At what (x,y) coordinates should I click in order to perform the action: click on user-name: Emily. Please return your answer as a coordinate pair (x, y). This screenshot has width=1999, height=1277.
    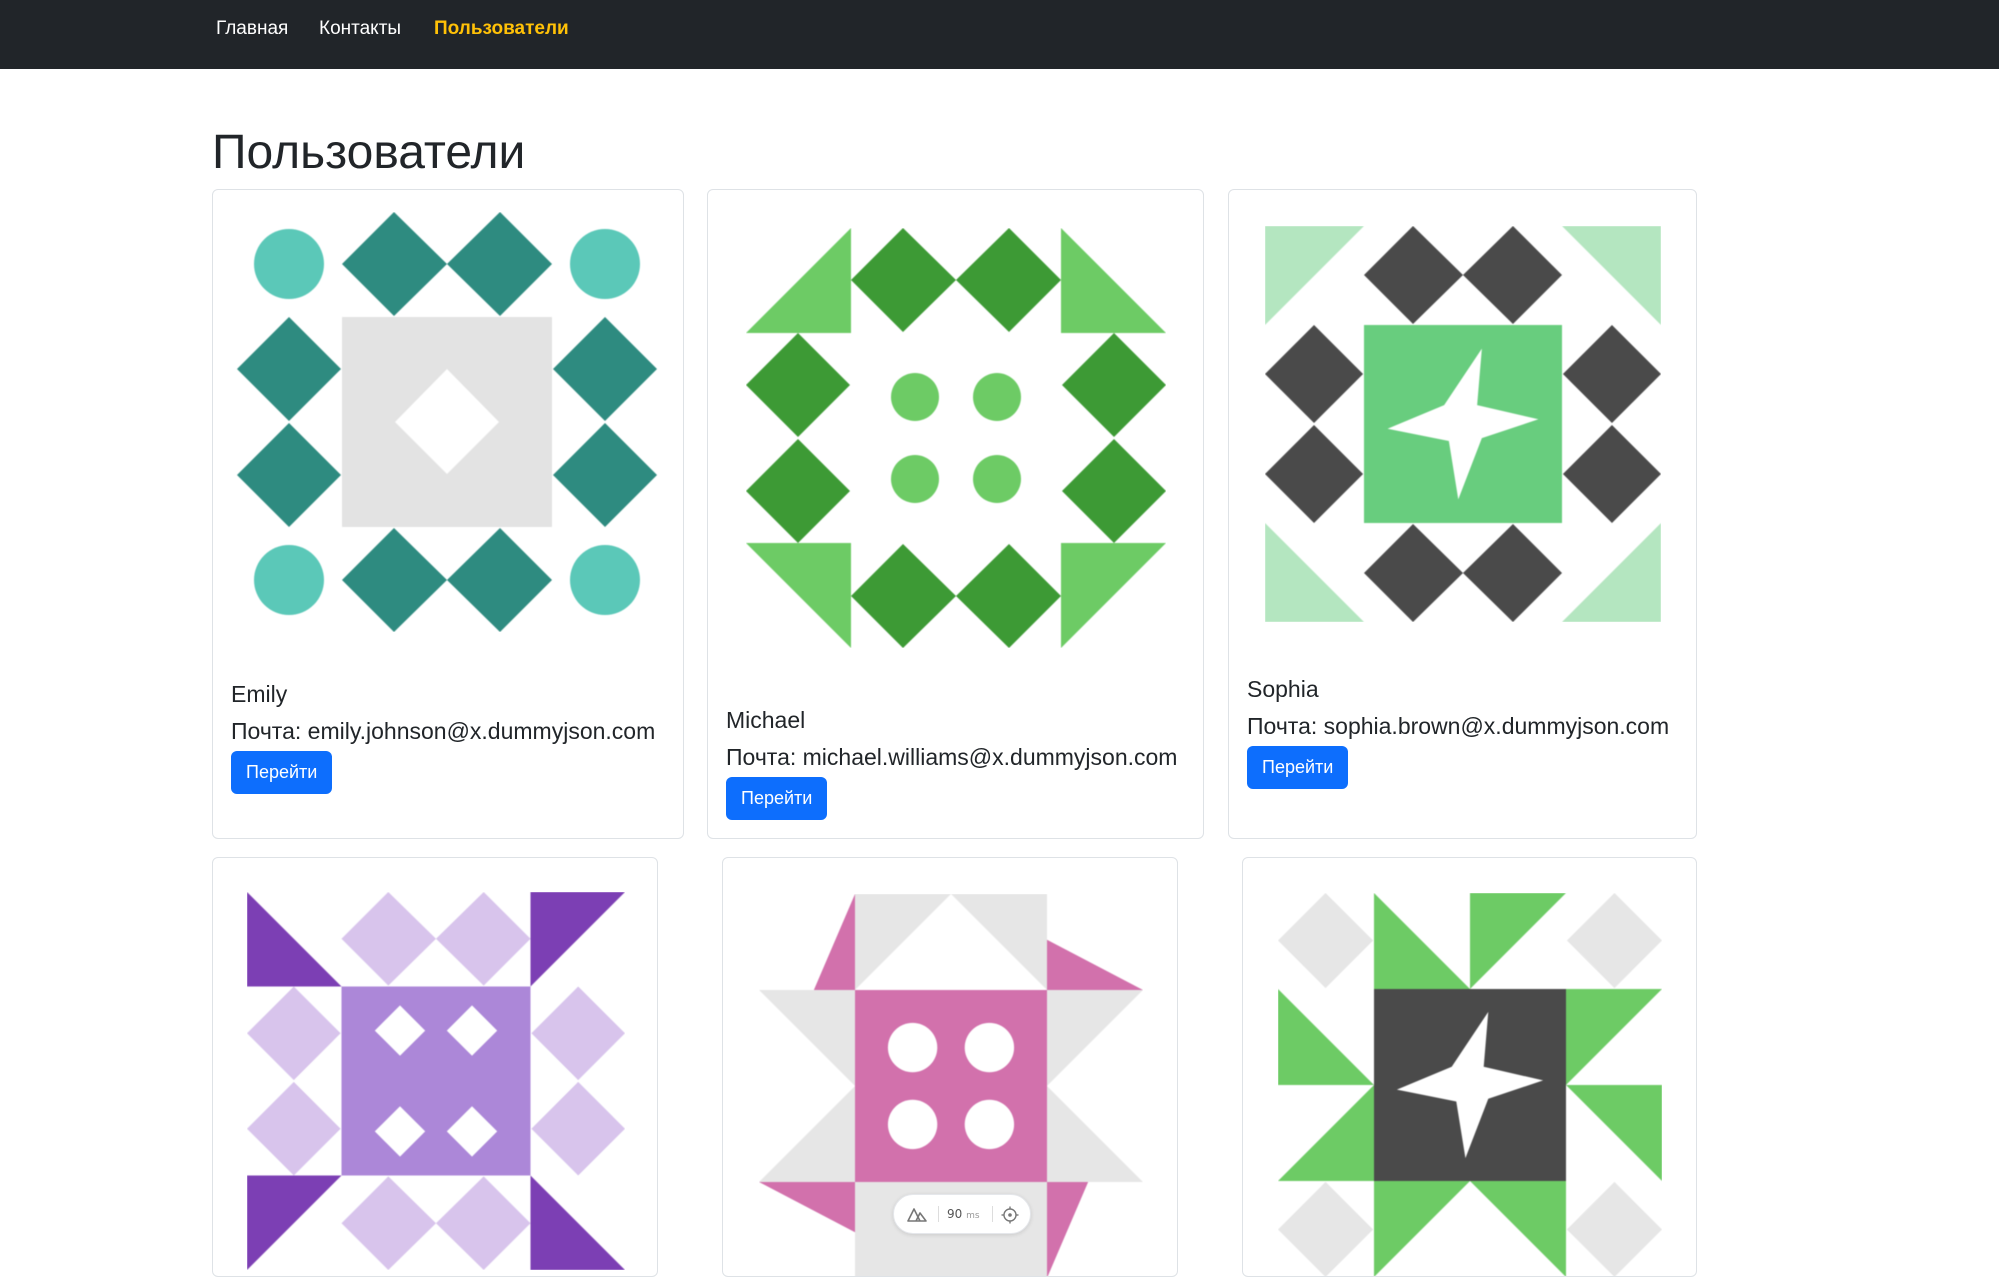
    Looking at the image, I should click on (259, 694).